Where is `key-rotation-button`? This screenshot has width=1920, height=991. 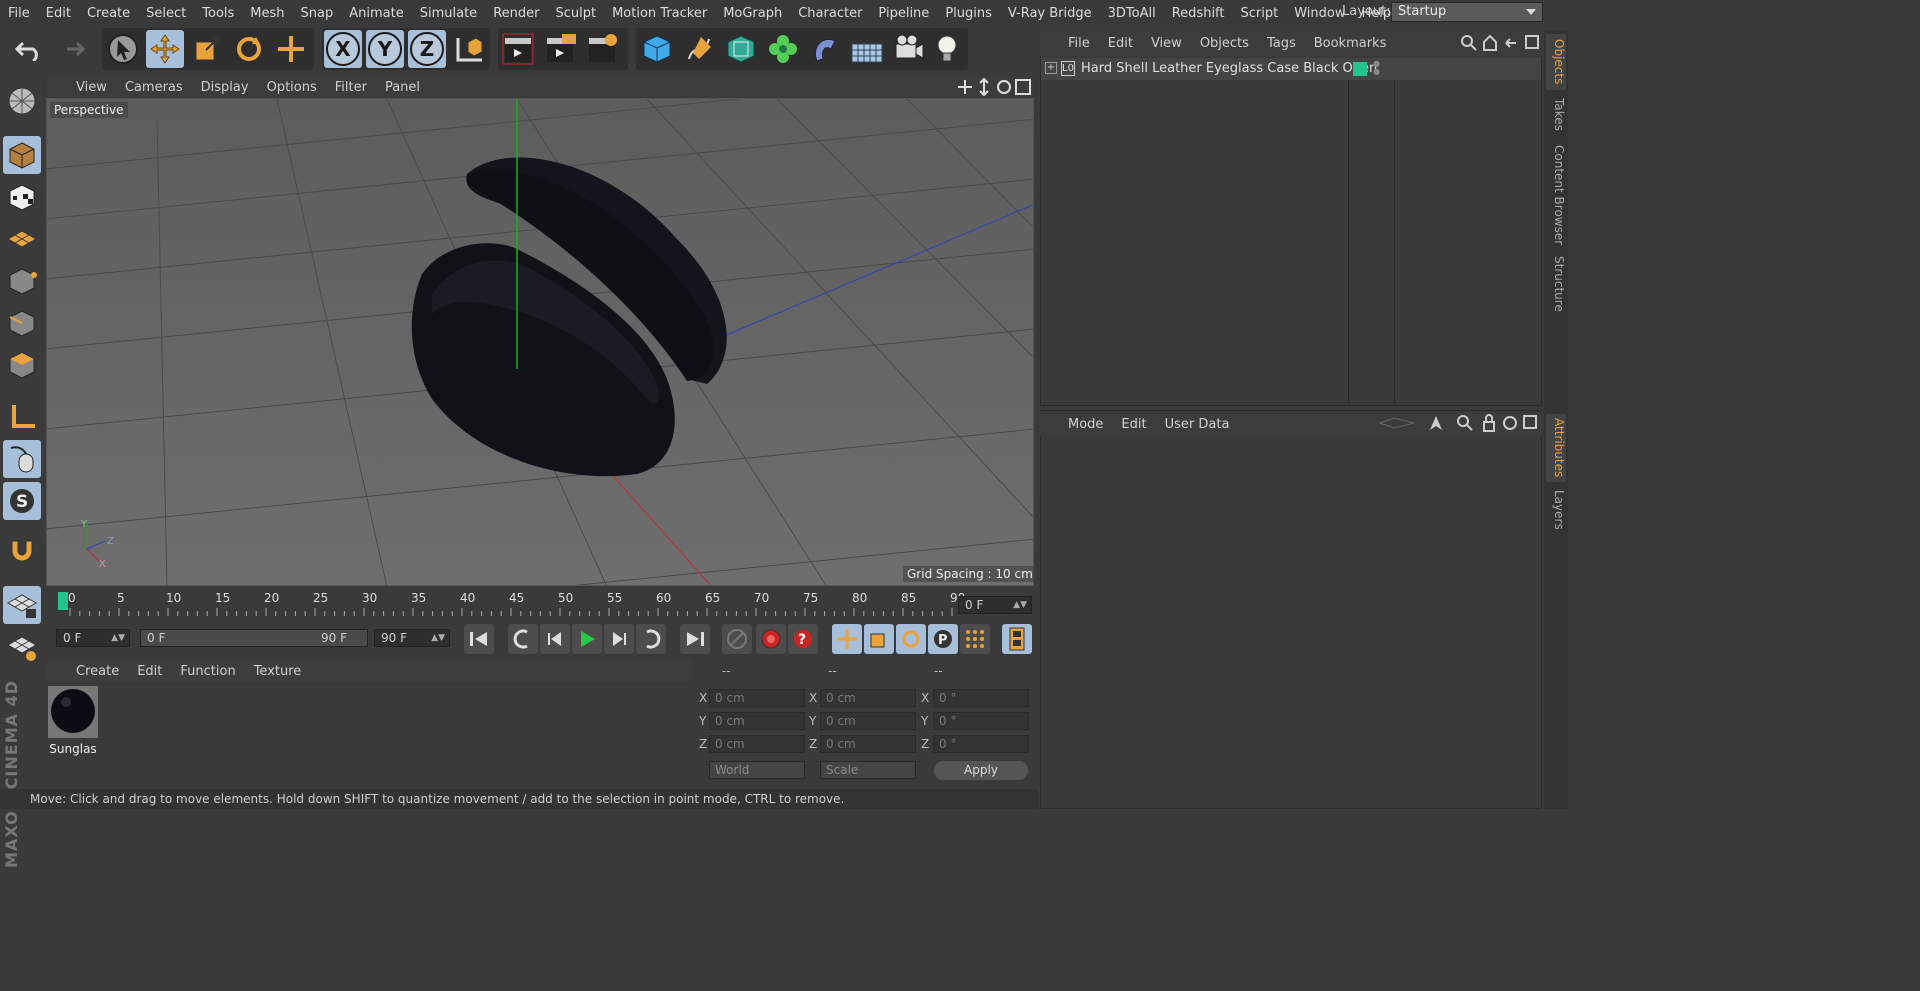 key-rotation-button is located at coordinates (911, 639).